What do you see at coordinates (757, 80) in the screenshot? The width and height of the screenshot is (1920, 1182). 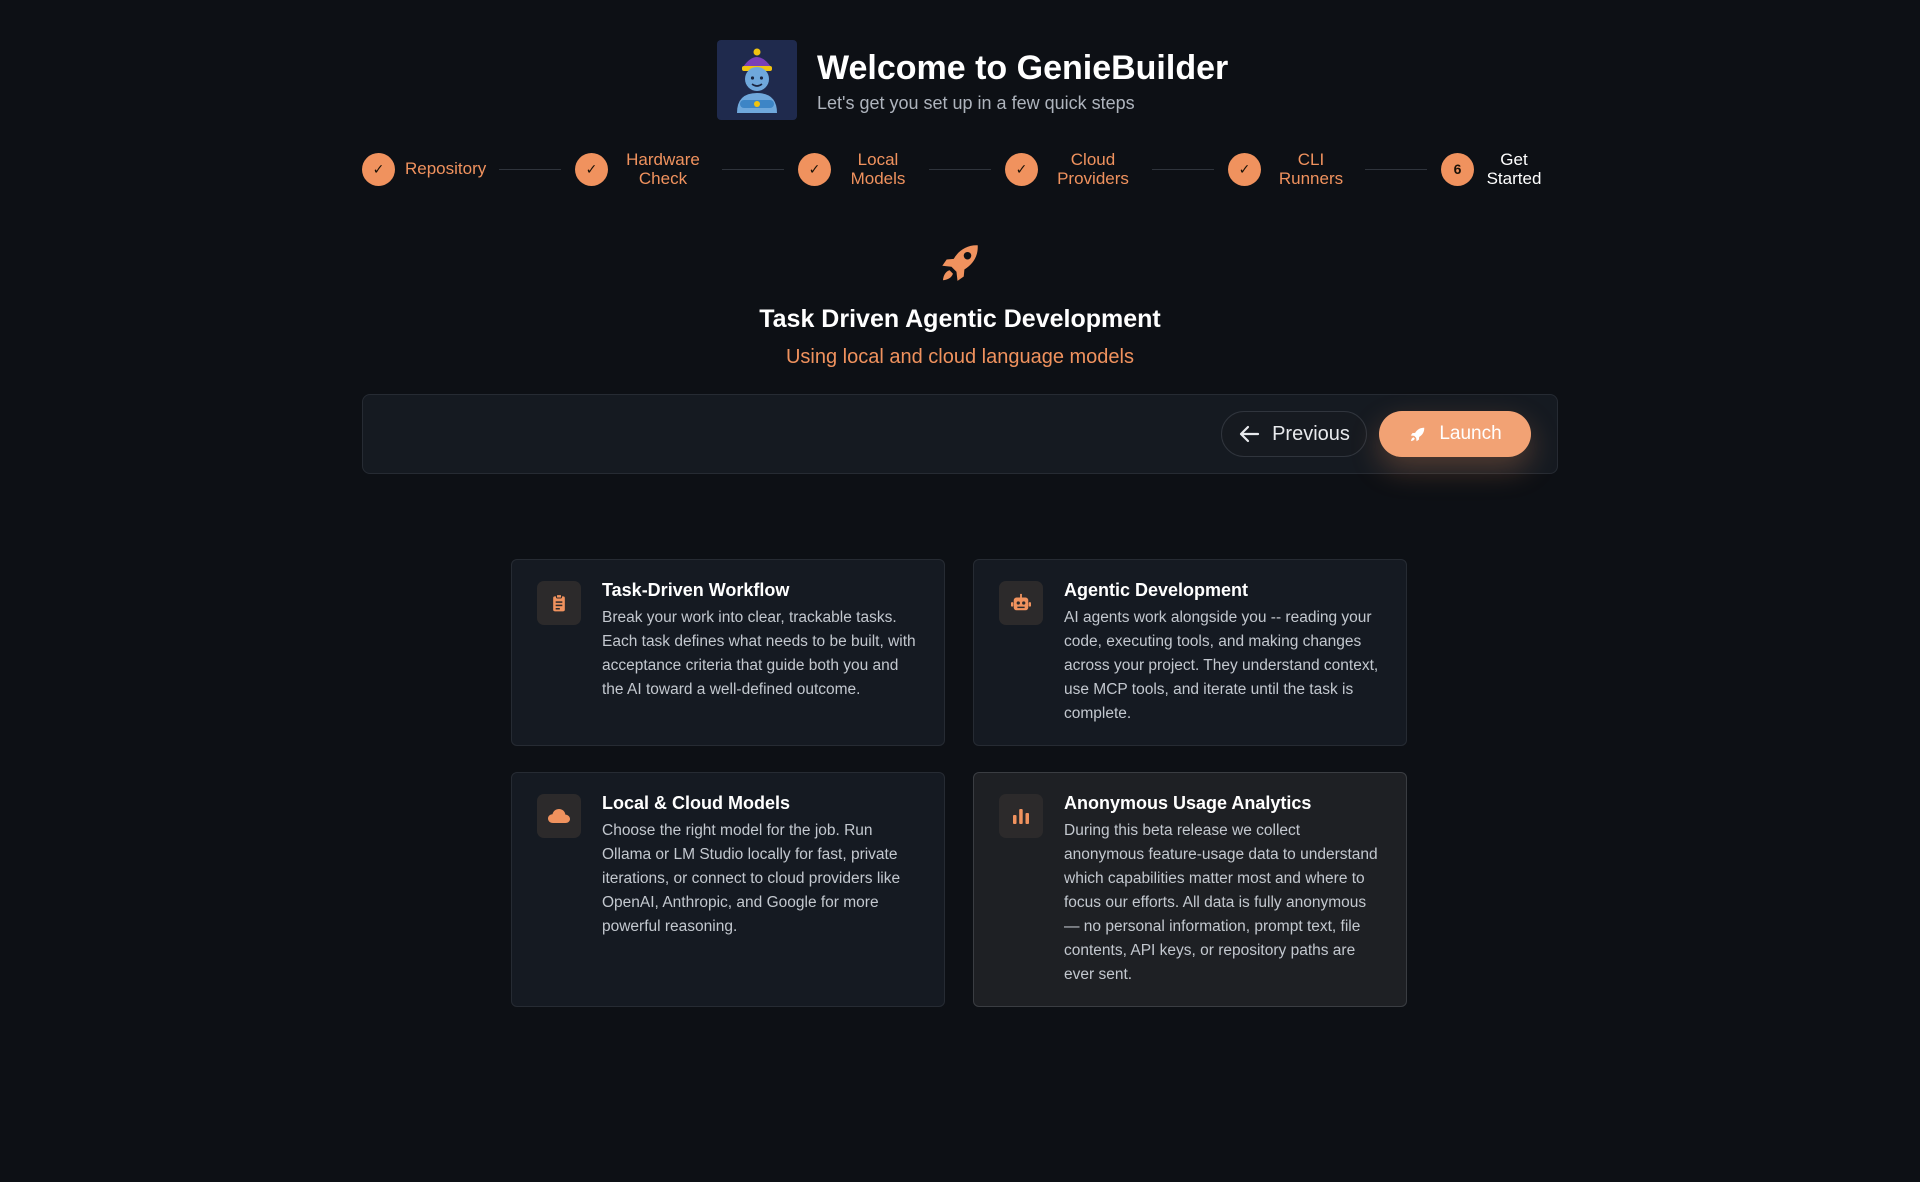 I see `genie-logo-icon` at bounding box center [757, 80].